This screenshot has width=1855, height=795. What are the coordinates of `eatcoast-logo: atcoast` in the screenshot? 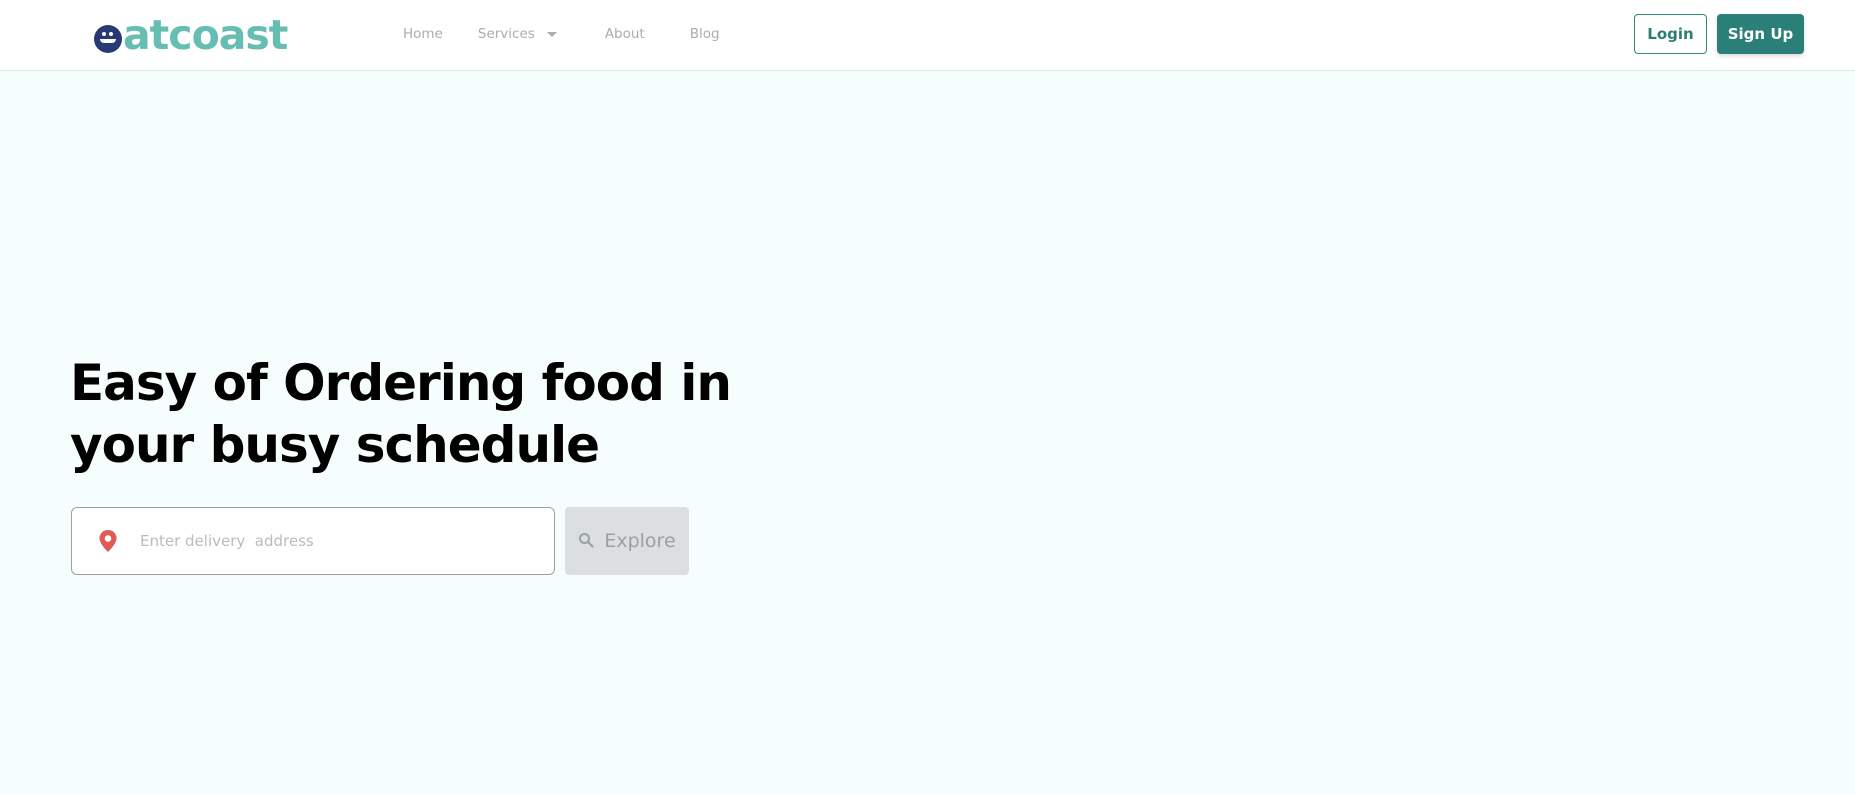 It's located at (191, 35).